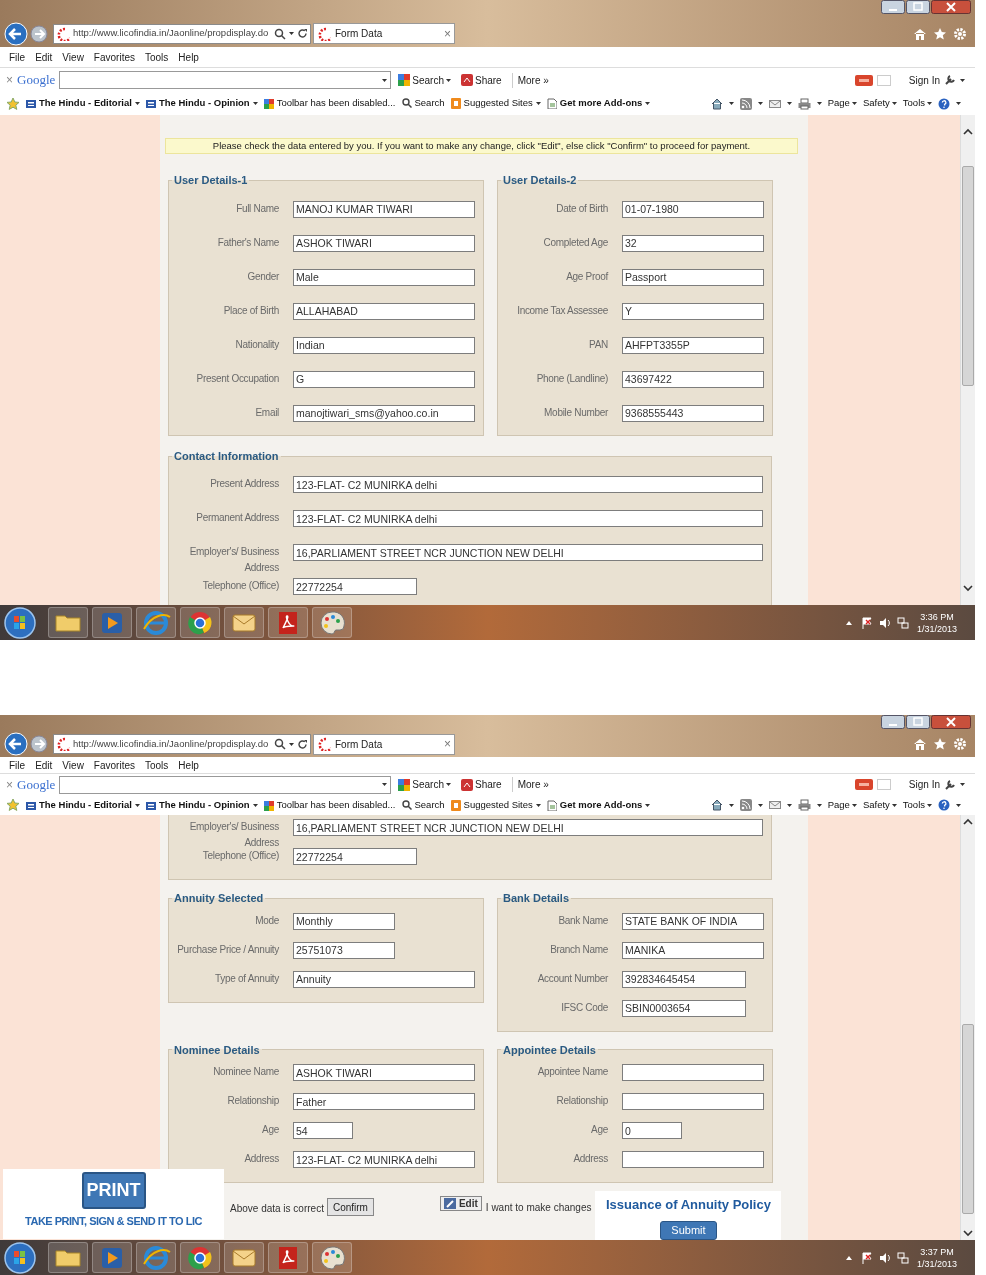 This screenshot has height=1275, width=986. What do you see at coordinates (73, 765) in the screenshot?
I see `menu-item: View` at bounding box center [73, 765].